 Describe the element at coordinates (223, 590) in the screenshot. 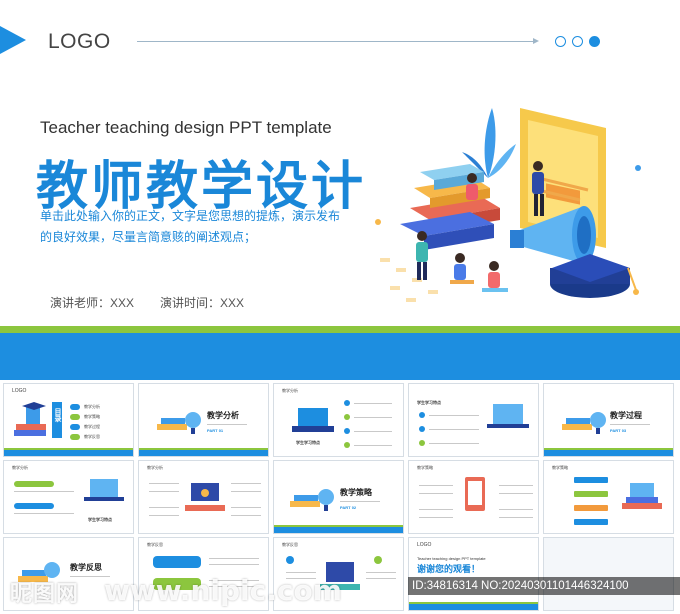

I see `watermark-url: www.nipic.com` at that location.